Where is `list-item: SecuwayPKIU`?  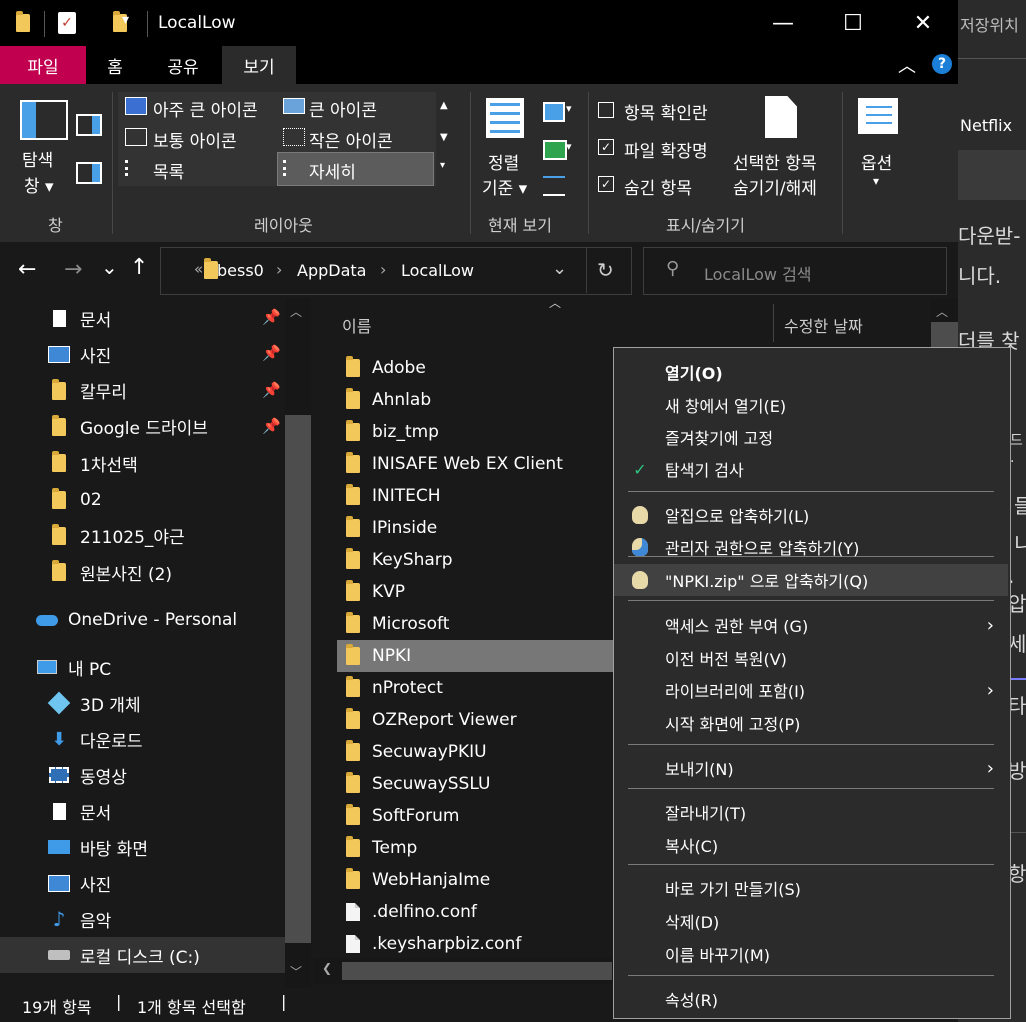
list-item: SecuwayPKIU is located at coordinates (482, 752).